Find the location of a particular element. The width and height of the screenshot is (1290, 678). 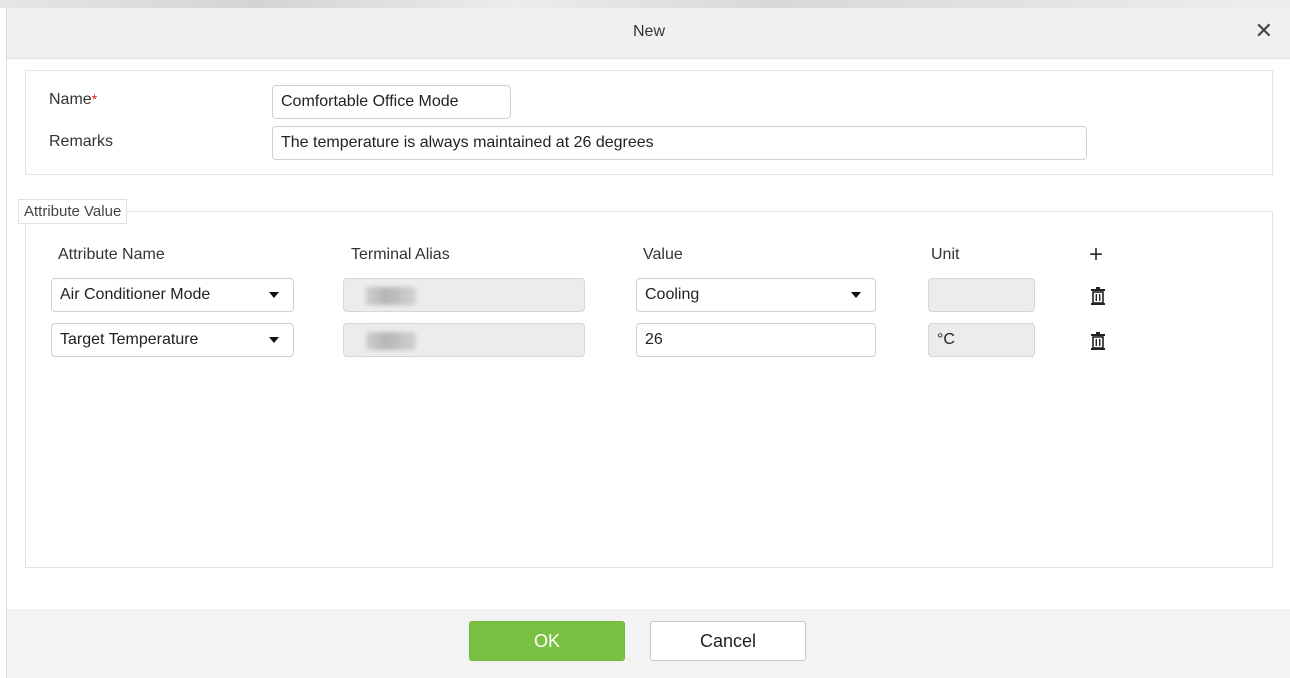

attribute-name-selected: Air Conditioner Mode is located at coordinates (135, 294).